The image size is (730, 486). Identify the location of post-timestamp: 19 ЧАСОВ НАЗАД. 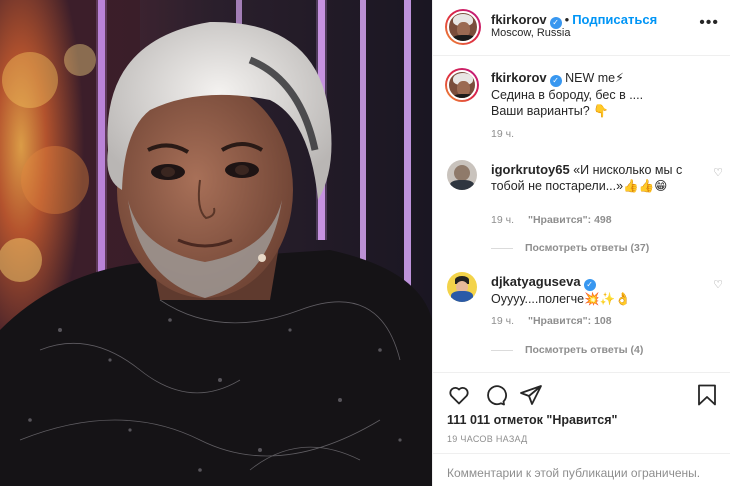
(487, 439).